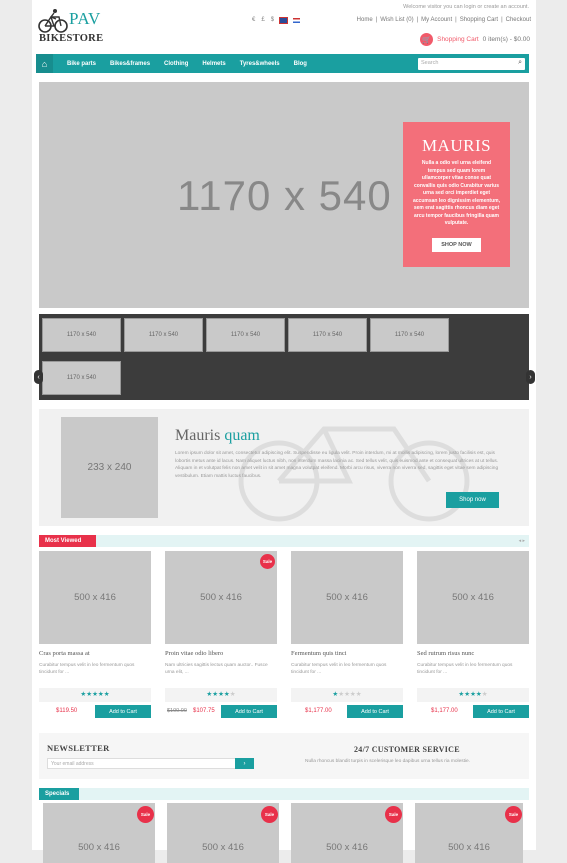 This screenshot has height=863, width=567. What do you see at coordinates (262, 20) in the screenshot?
I see `currency-pound: £` at bounding box center [262, 20].